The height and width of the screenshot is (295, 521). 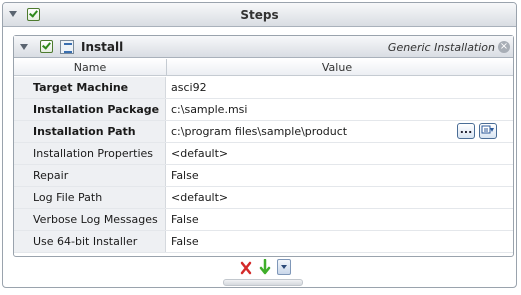 I want to click on property-value: asci92, so click(x=189, y=87).